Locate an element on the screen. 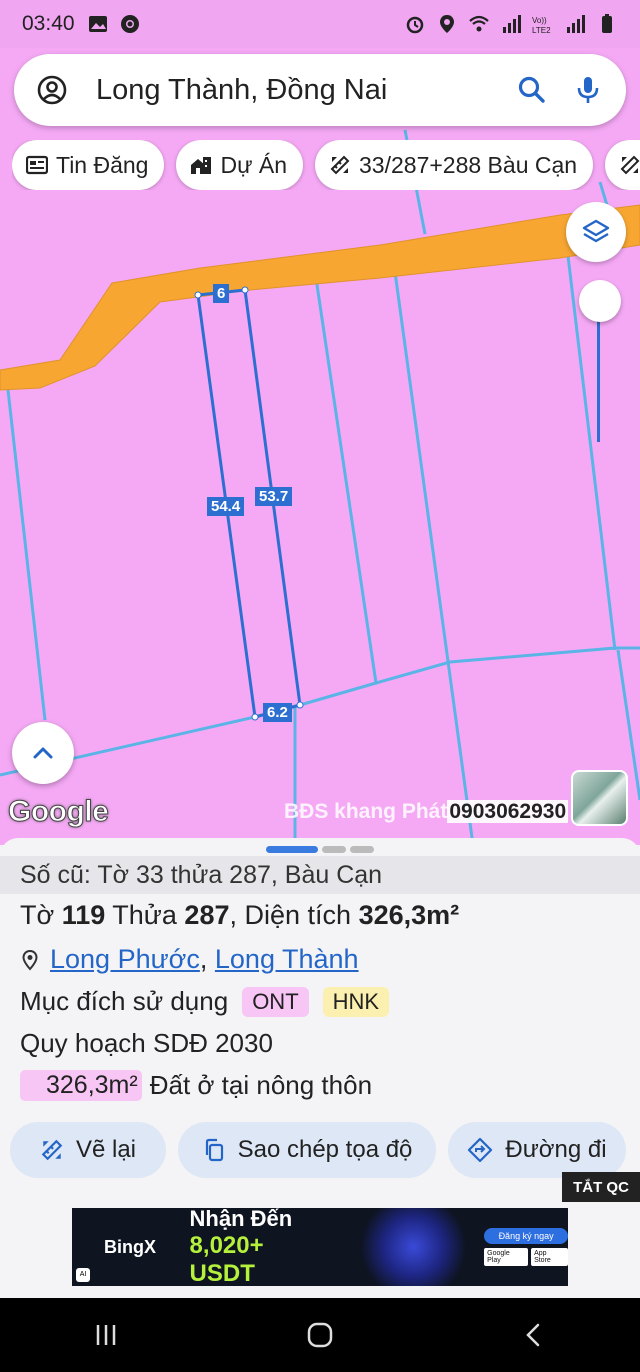 Image resolution: width=640 pixels, height=1372 pixels. status-time: 03:40 is located at coordinates (48, 23).